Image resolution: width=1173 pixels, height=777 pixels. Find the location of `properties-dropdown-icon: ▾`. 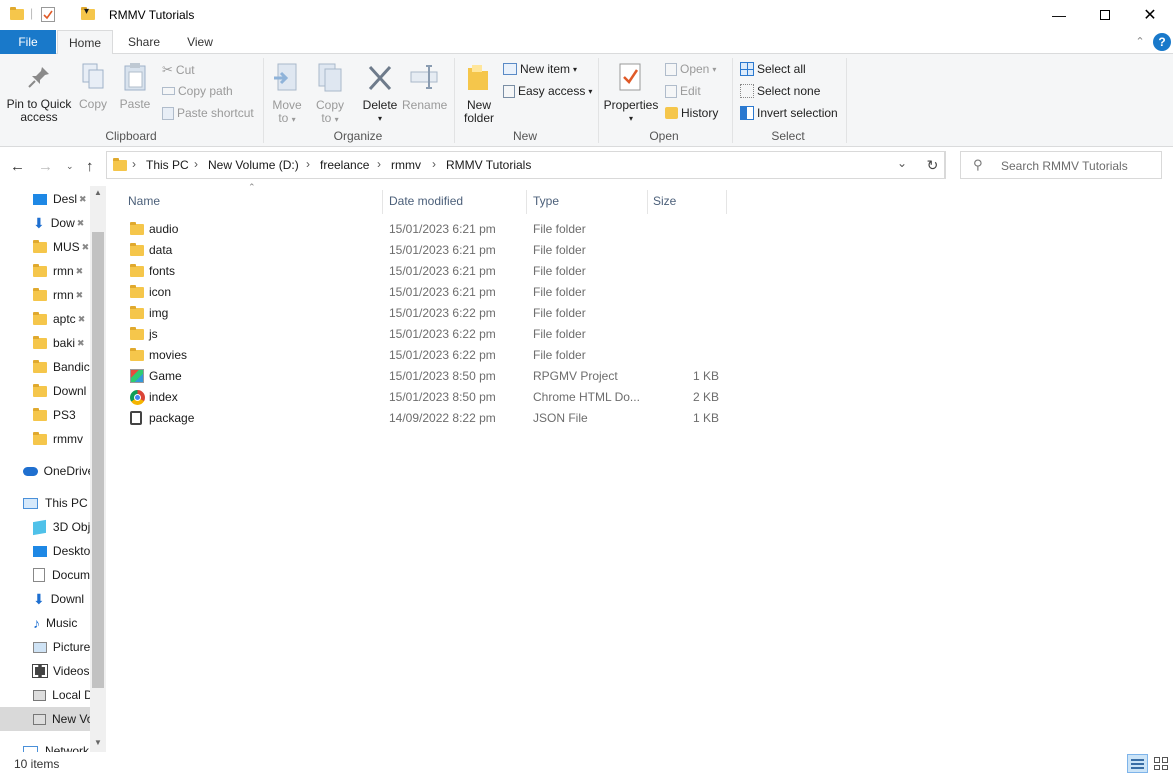

properties-dropdown-icon: ▾ is located at coordinates (631, 118).